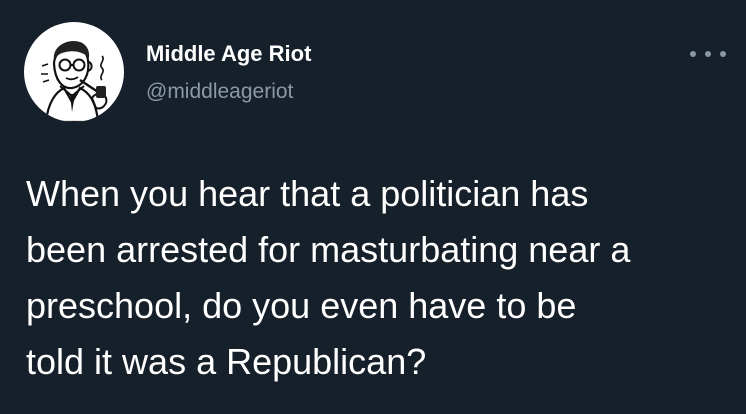 Image resolution: width=746 pixels, height=414 pixels. I want to click on avatar, so click(74, 72).